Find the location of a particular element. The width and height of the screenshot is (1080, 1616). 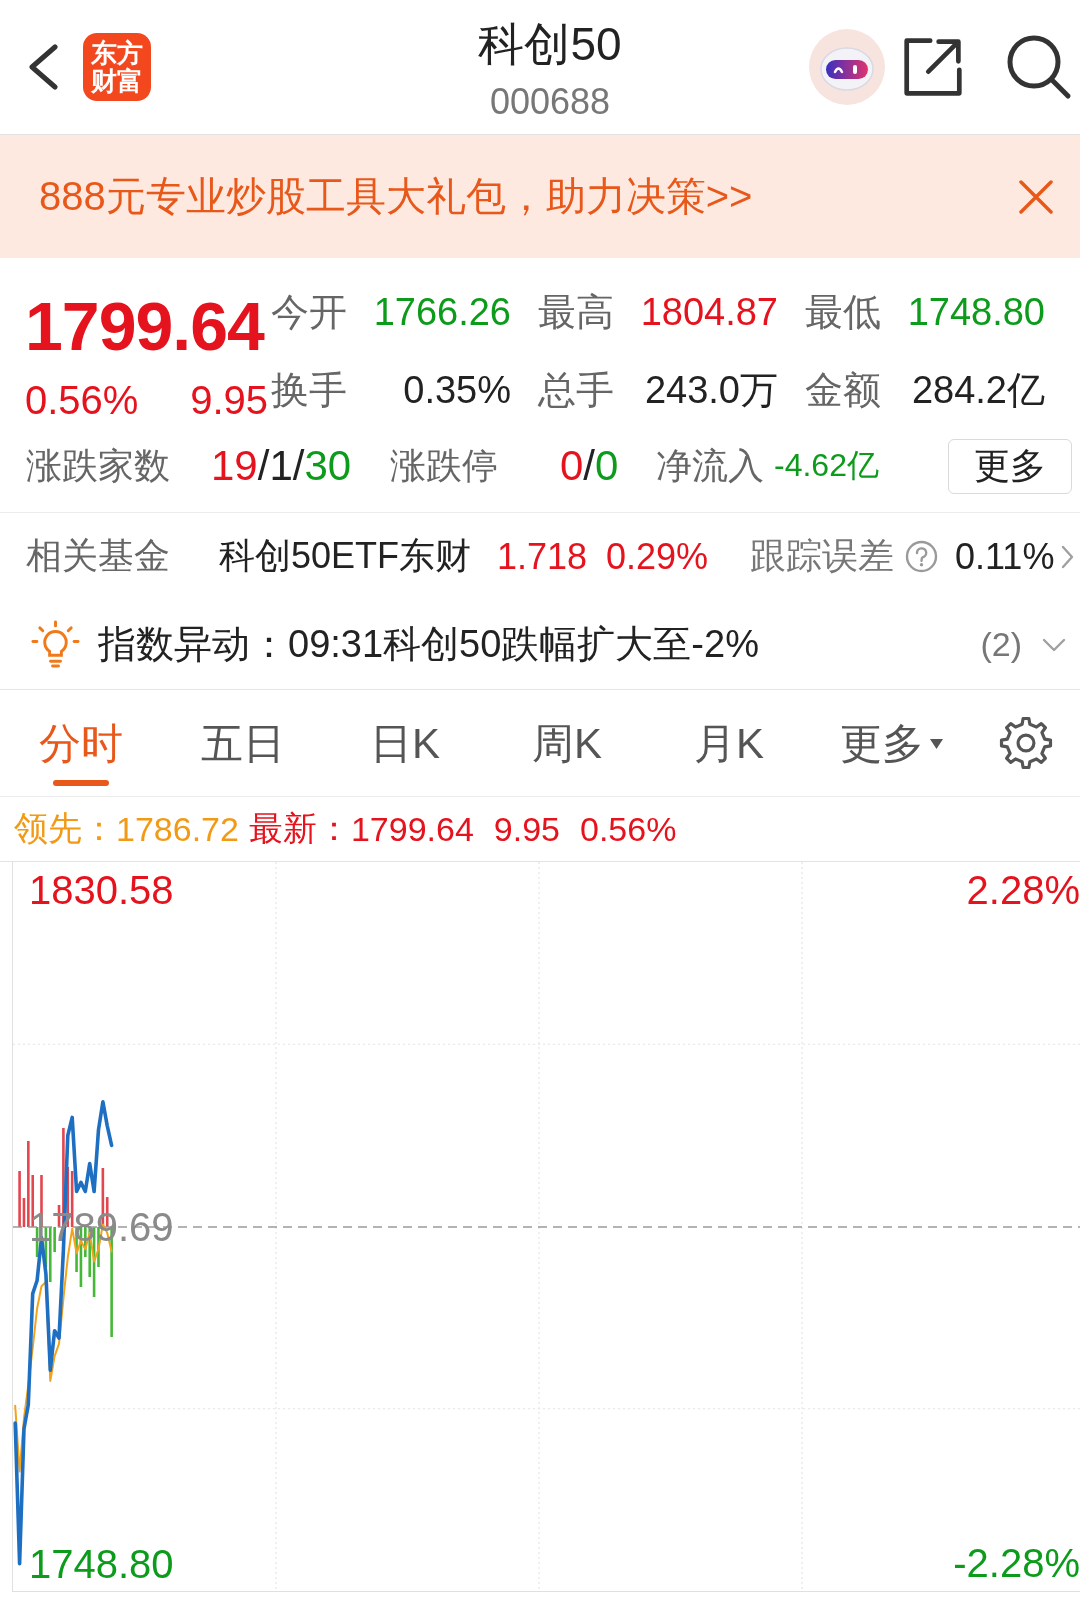

chart-tab: 月K is located at coordinates (729, 753).